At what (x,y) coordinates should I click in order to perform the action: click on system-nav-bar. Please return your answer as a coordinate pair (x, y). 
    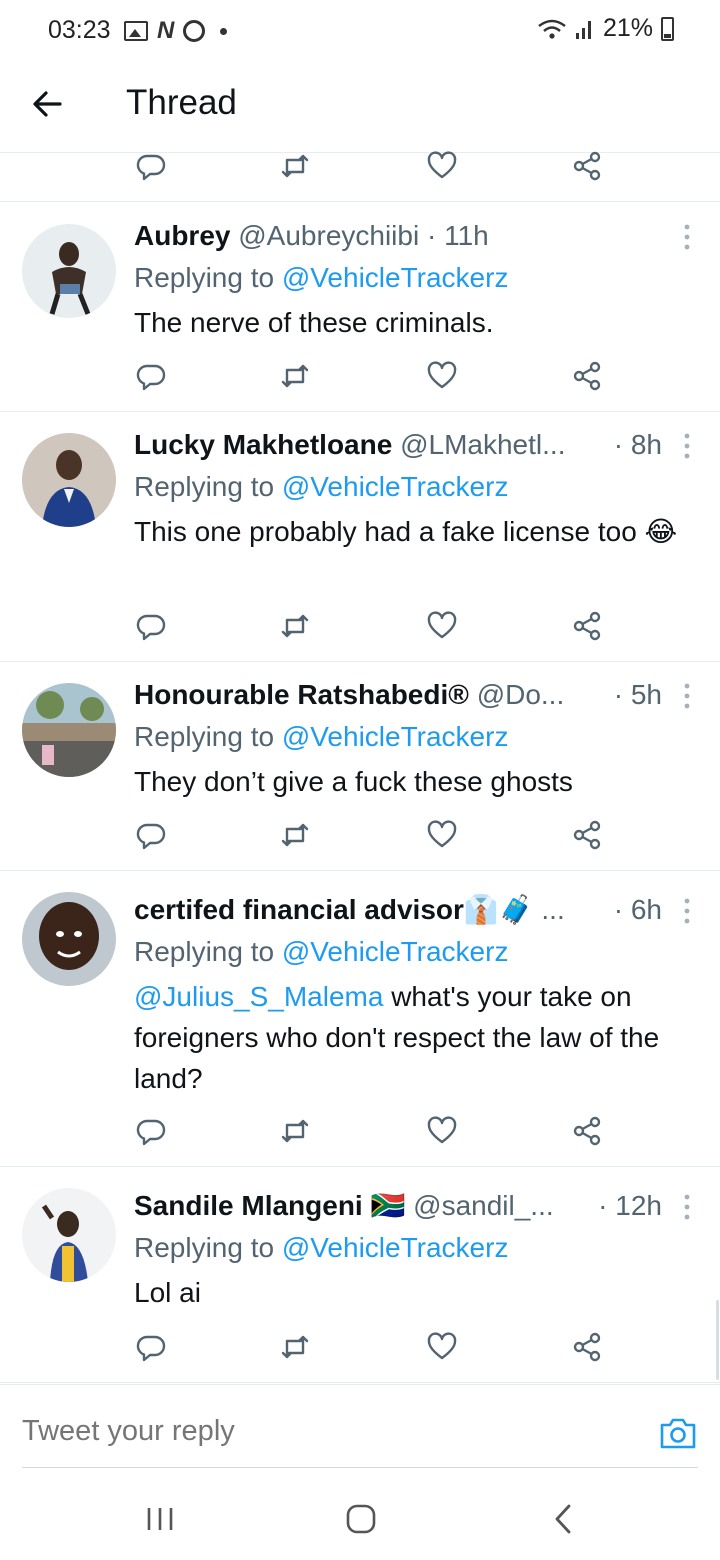
    Looking at the image, I should click on (360, 1517).